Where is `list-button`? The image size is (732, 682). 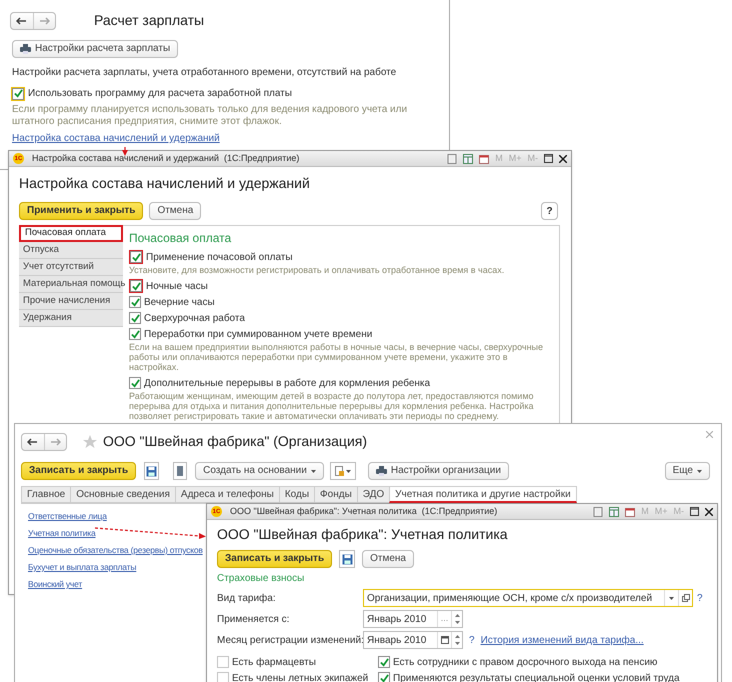 list-button is located at coordinates (180, 471).